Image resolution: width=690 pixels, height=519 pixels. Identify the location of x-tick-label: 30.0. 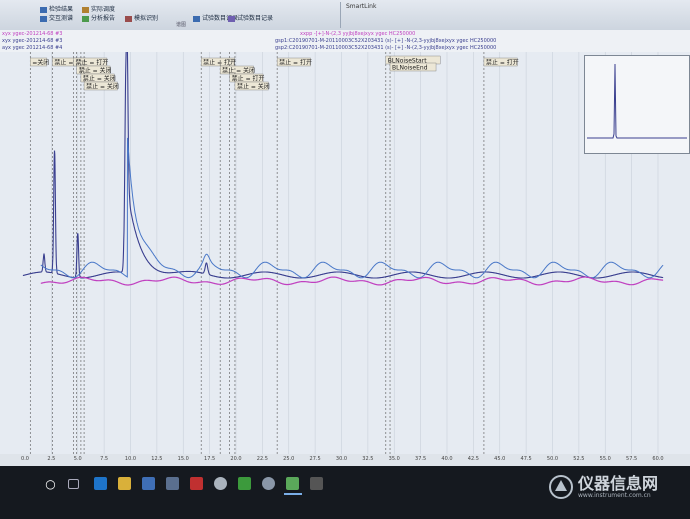
(341, 459).